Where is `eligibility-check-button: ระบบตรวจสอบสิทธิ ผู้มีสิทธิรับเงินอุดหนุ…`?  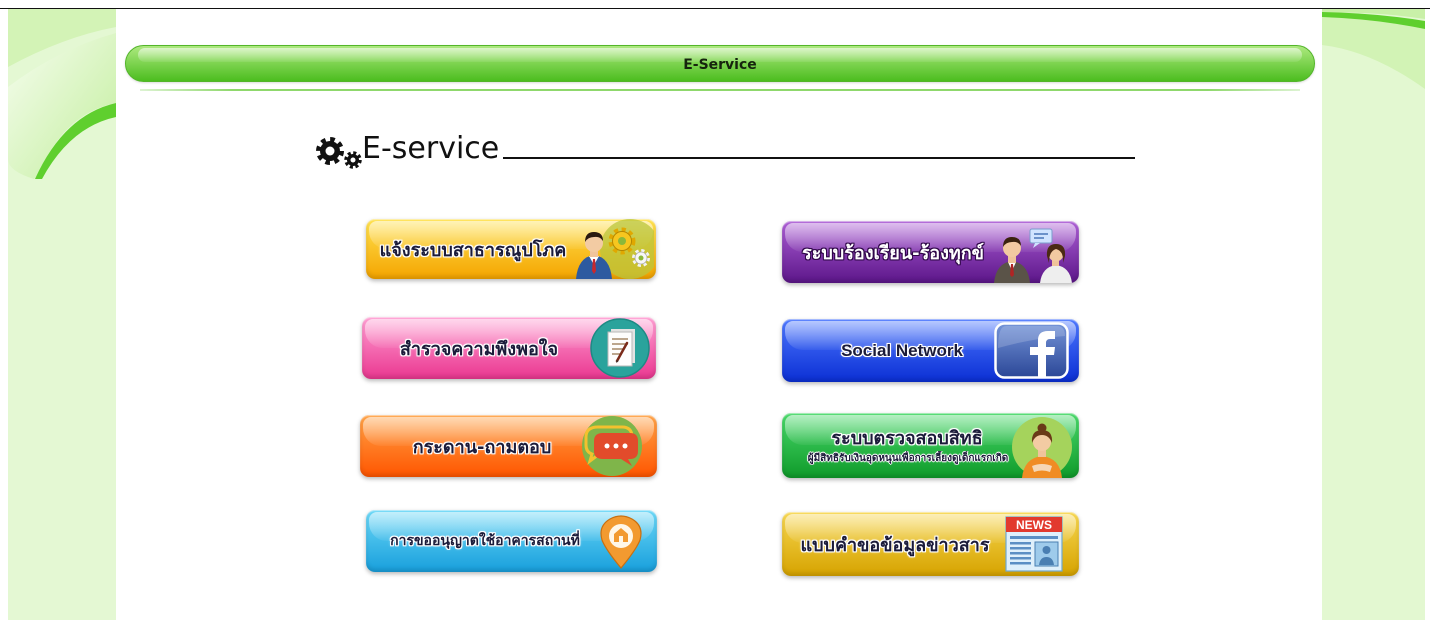
eligibility-check-button: ระบบตรวจสอบสิทธิ ผู้มีสิทธิรับเงินอุดหนุ… is located at coordinates (930, 445).